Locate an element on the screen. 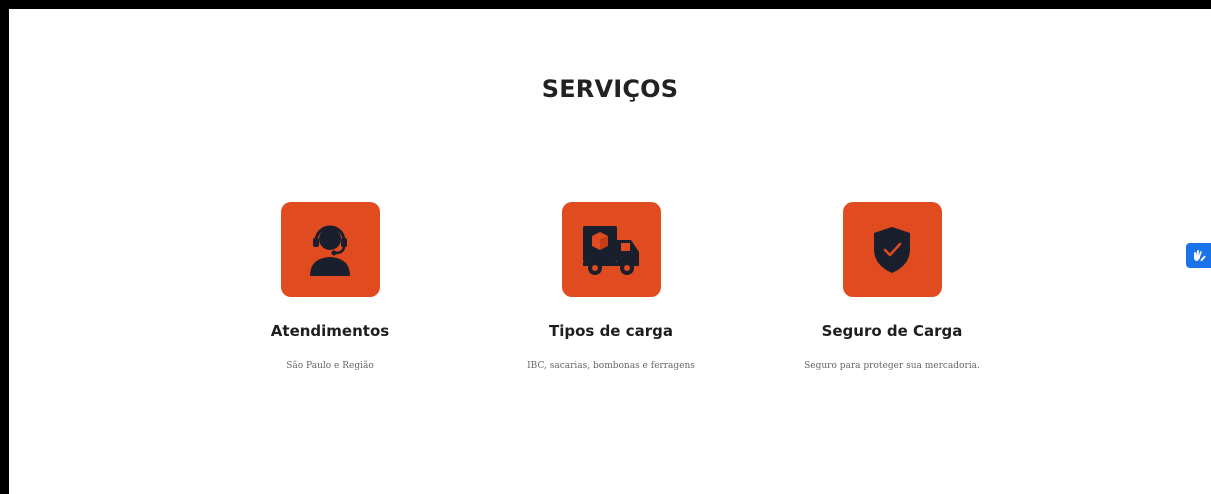 Image resolution: width=1211 pixels, height=494 pixels. accessibility-widget-button is located at coordinates (1198, 255).